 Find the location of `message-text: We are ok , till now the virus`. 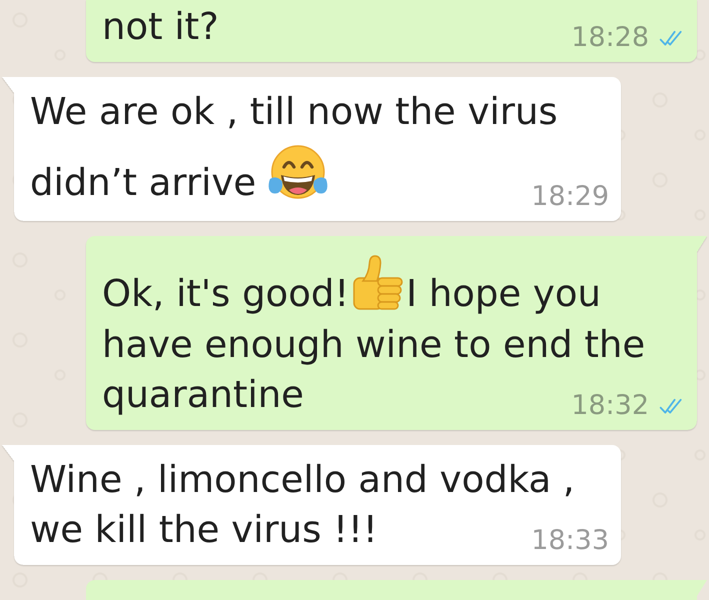

message-text: We are ok , till now the virus is located at coordinates (294, 111).